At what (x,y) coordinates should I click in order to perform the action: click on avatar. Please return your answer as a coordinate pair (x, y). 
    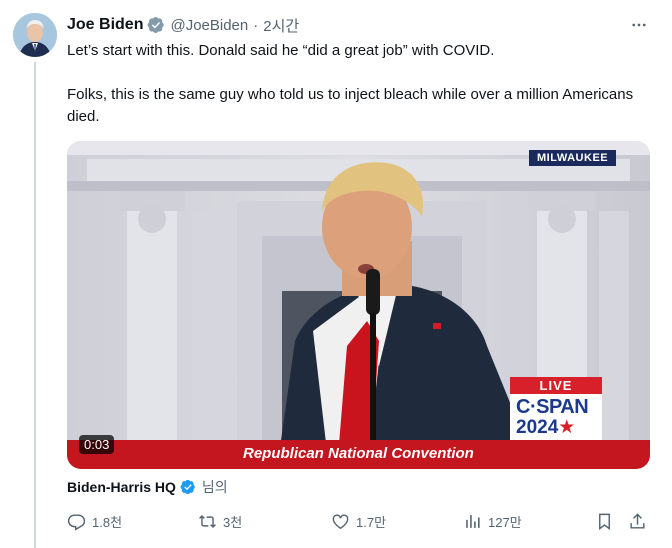
    Looking at the image, I should click on (35, 35).